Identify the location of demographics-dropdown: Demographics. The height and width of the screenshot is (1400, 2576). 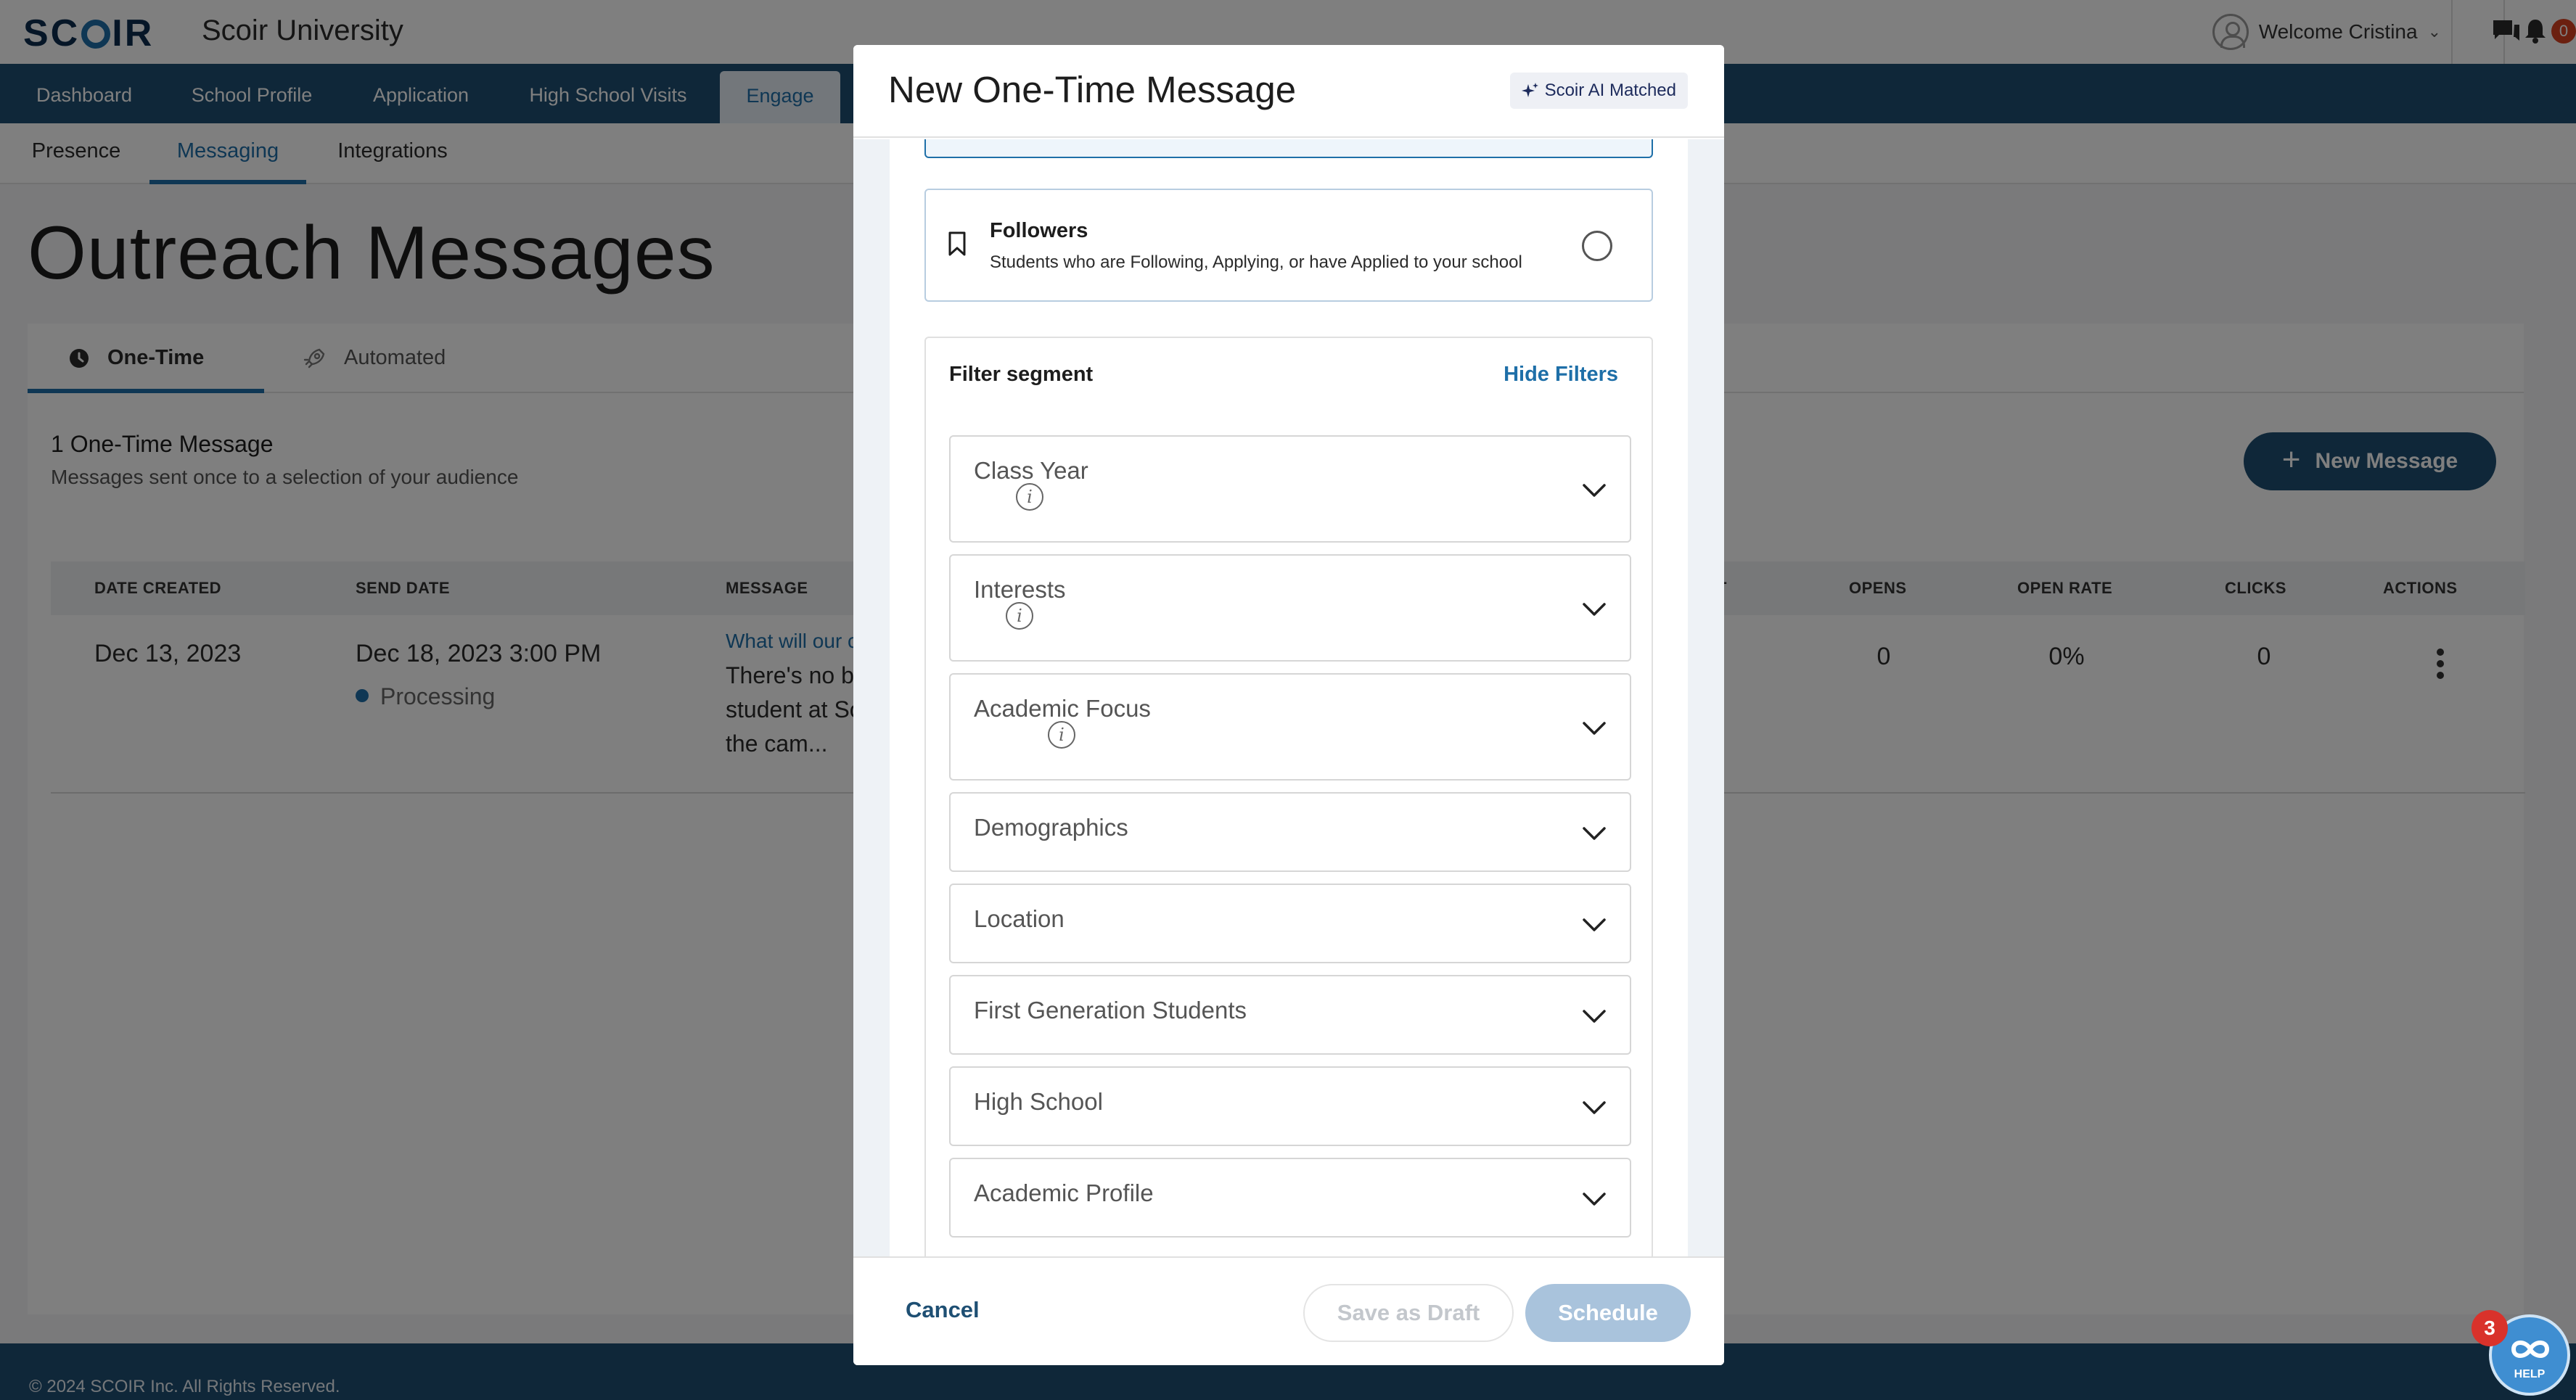
(1290, 832).